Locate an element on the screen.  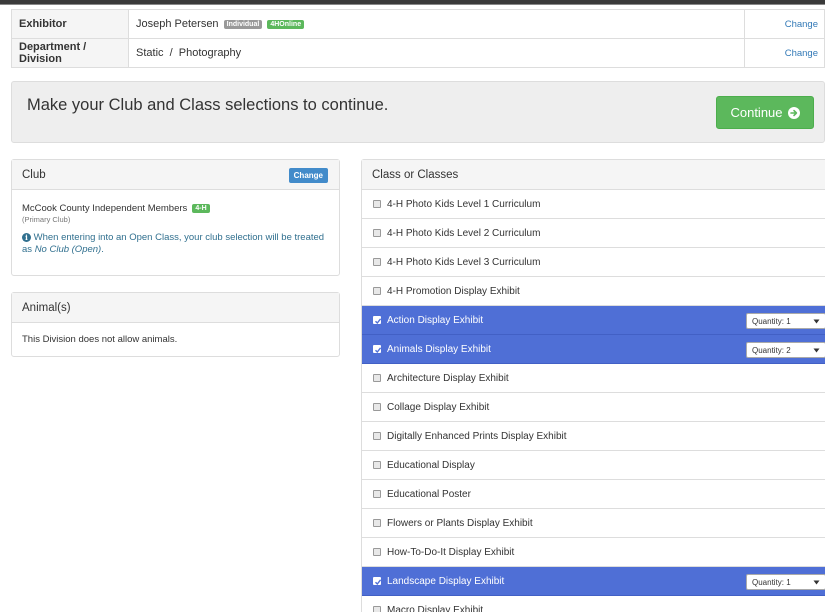
class-label: Action Display Exhibit is located at coordinates (435, 320).